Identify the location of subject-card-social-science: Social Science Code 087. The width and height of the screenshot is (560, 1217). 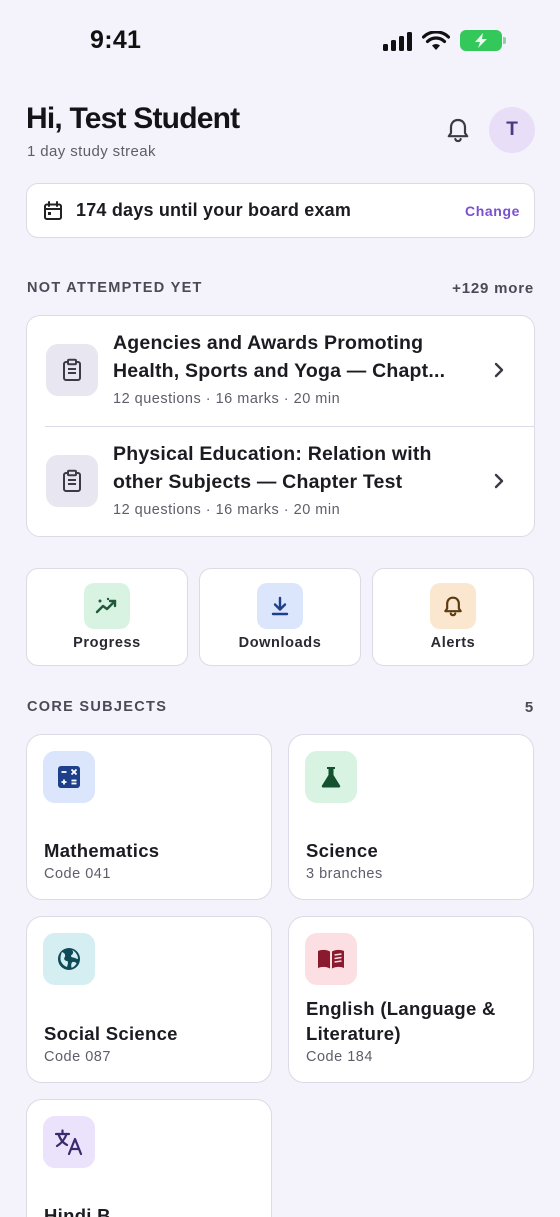
(149, 999).